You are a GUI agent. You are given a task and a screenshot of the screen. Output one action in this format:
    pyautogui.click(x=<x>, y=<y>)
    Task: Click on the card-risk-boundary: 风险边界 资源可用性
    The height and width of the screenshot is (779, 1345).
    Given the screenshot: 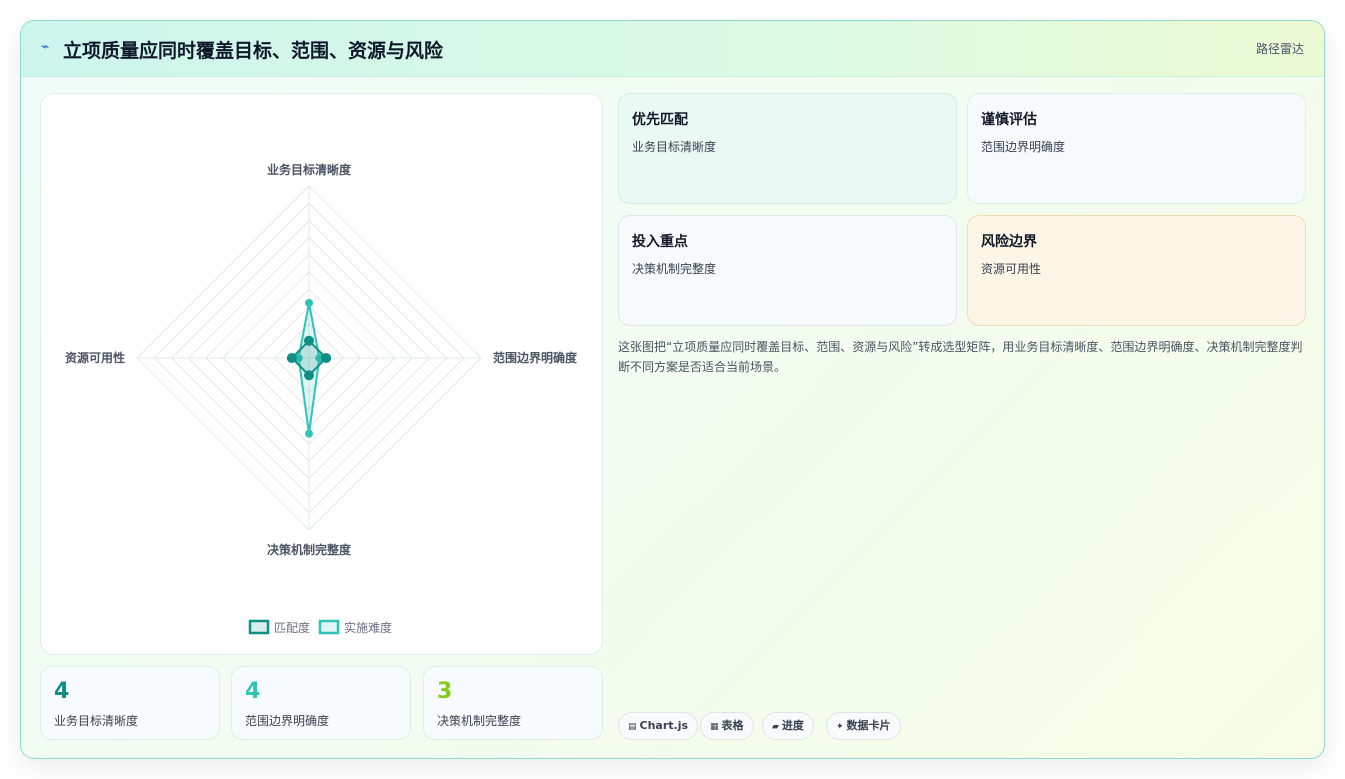 What is the action you would take?
    pyautogui.click(x=1136, y=270)
    